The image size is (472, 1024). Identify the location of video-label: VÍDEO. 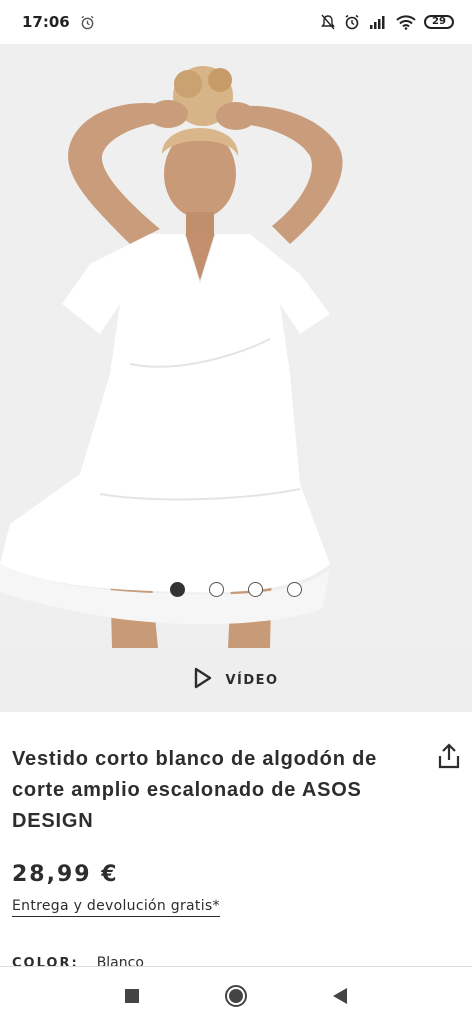
(252, 680).